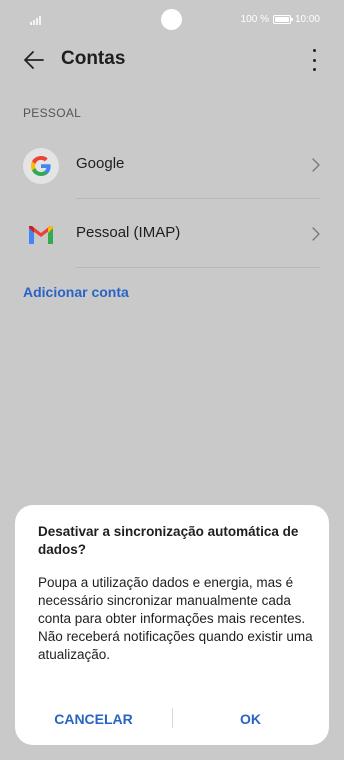 The width and height of the screenshot is (344, 760). Describe the element at coordinates (172, 165) in the screenshot. I see `account-item-google: Google` at that location.